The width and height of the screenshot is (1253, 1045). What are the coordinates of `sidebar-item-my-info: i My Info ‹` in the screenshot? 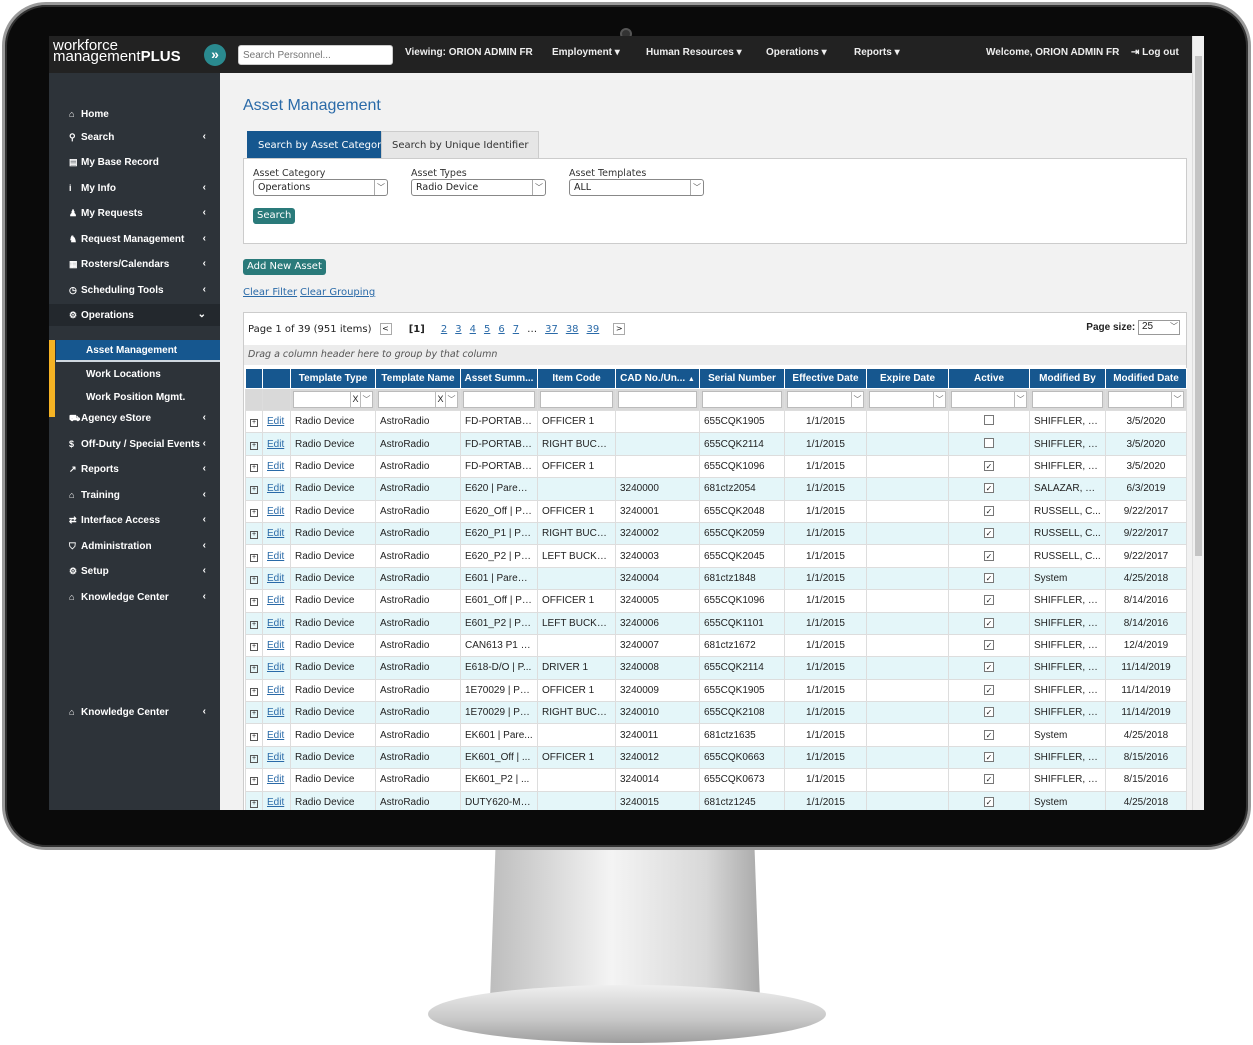 It's located at (134, 188).